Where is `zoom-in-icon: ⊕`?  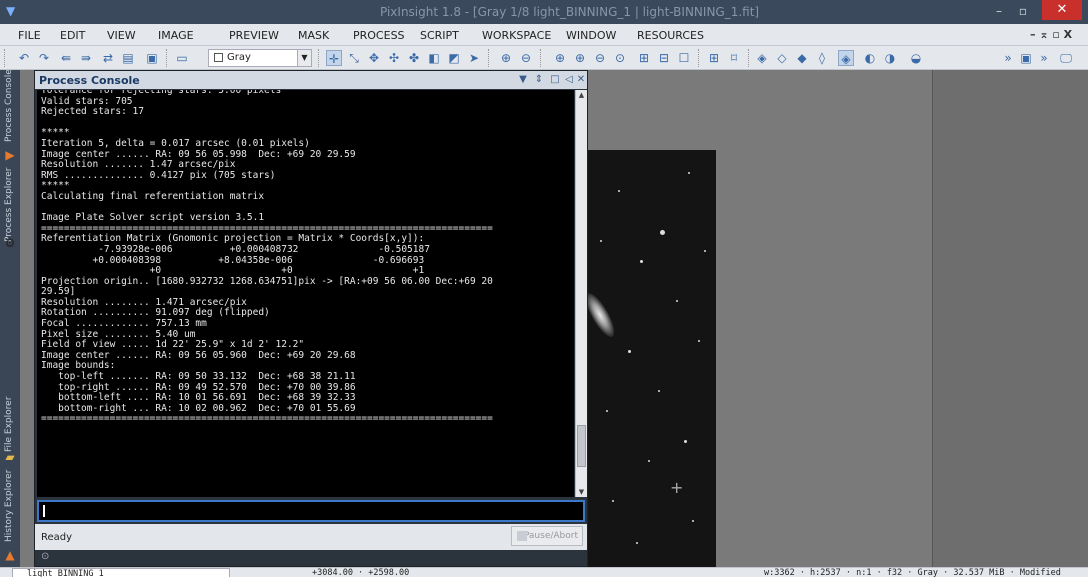
zoom-in-icon: ⊕ is located at coordinates (506, 58).